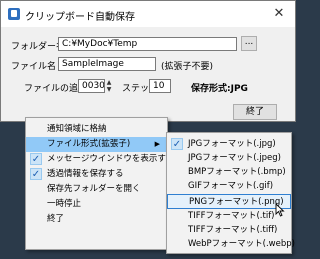 The height and width of the screenshot is (259, 320). I want to click on submenu-item-png: PNGフォーマット(.png), so click(229, 201).